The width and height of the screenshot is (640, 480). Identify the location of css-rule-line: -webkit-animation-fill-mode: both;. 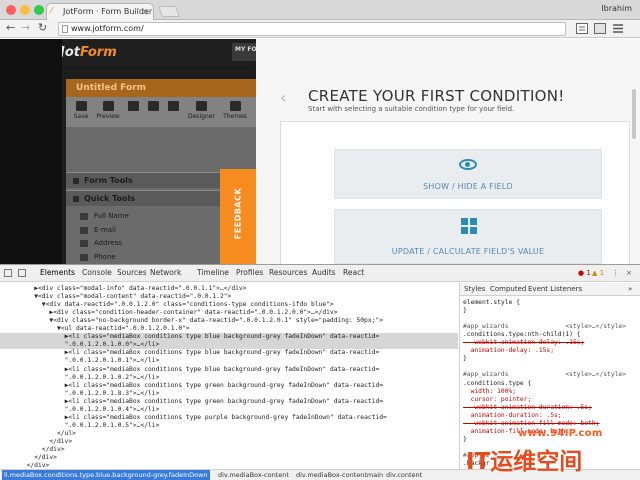
(531, 424).